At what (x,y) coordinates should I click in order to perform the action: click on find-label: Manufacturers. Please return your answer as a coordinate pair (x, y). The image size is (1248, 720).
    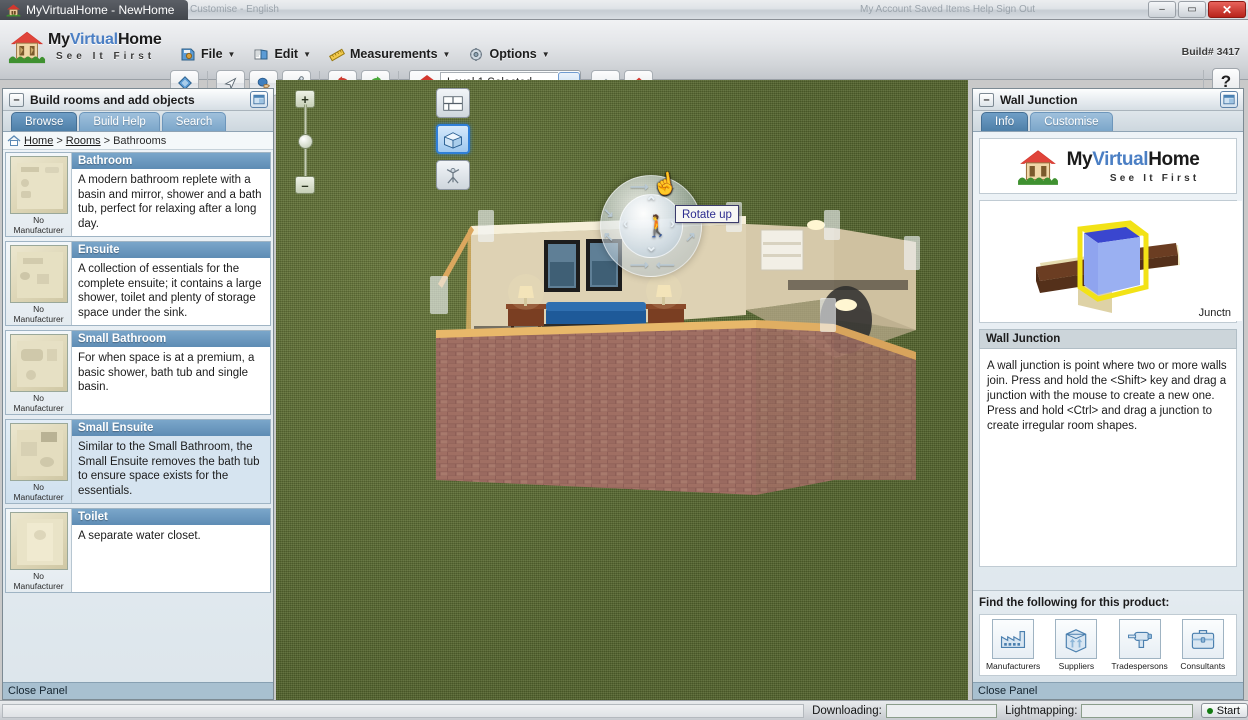
    Looking at the image, I should click on (1013, 666).